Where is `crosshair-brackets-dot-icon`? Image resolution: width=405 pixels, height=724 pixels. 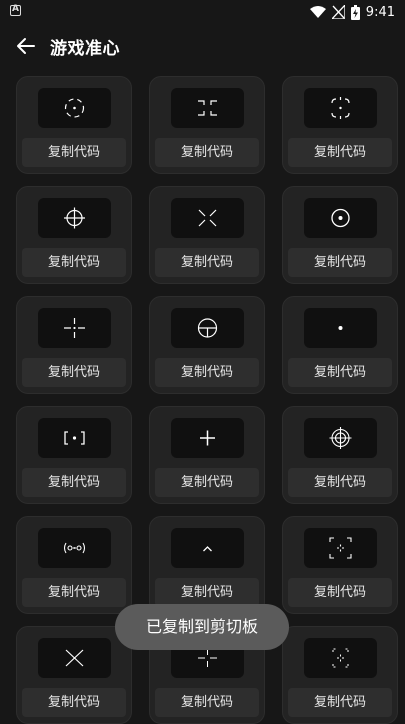
crosshair-brackets-dot-icon is located at coordinates (74, 438).